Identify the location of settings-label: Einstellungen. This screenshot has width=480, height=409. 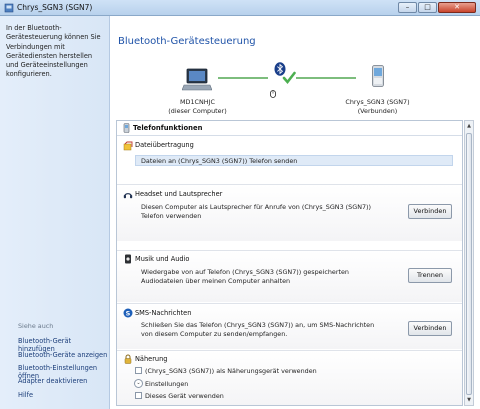
(166, 384).